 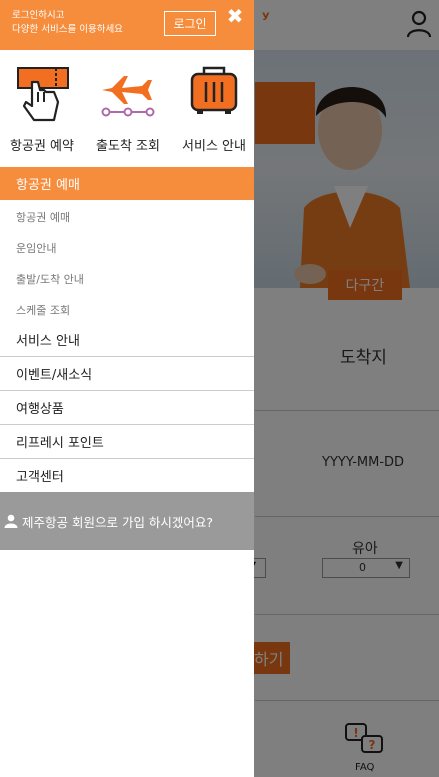 What do you see at coordinates (127, 406) in the screenshot?
I see `menu-item-travel-products: 여행상품` at bounding box center [127, 406].